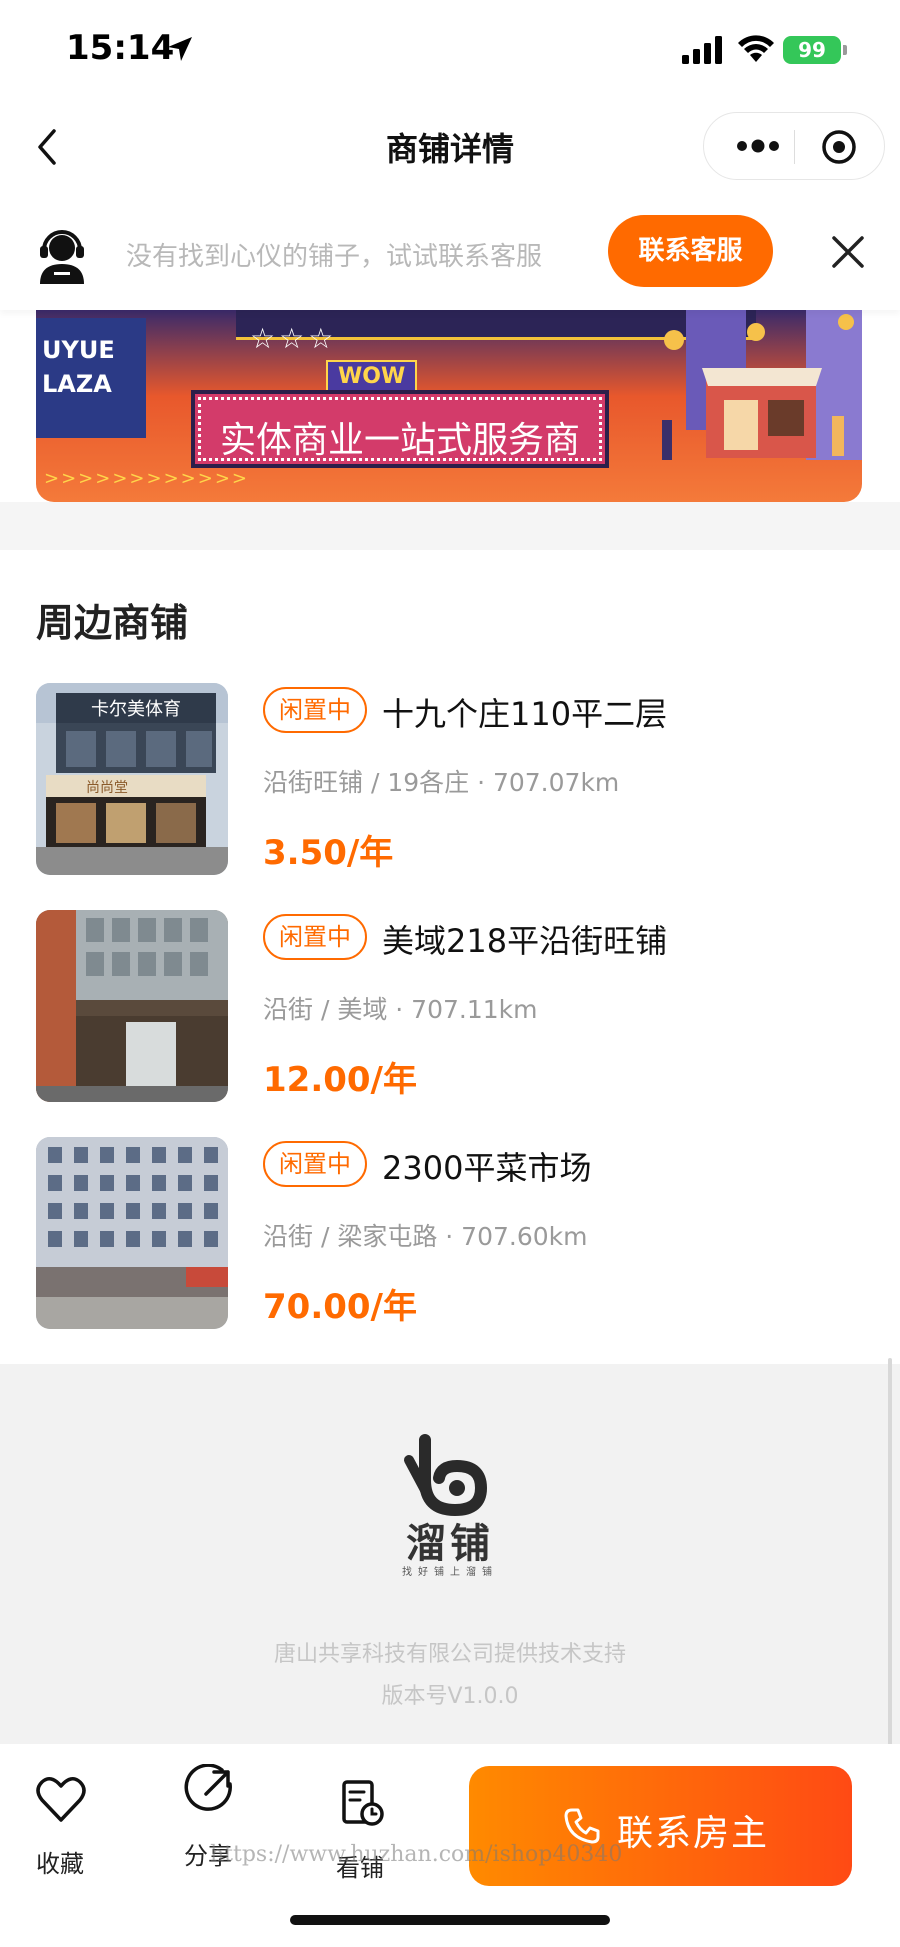  What do you see at coordinates (756, 48) in the screenshot?
I see `wifi-icon` at bounding box center [756, 48].